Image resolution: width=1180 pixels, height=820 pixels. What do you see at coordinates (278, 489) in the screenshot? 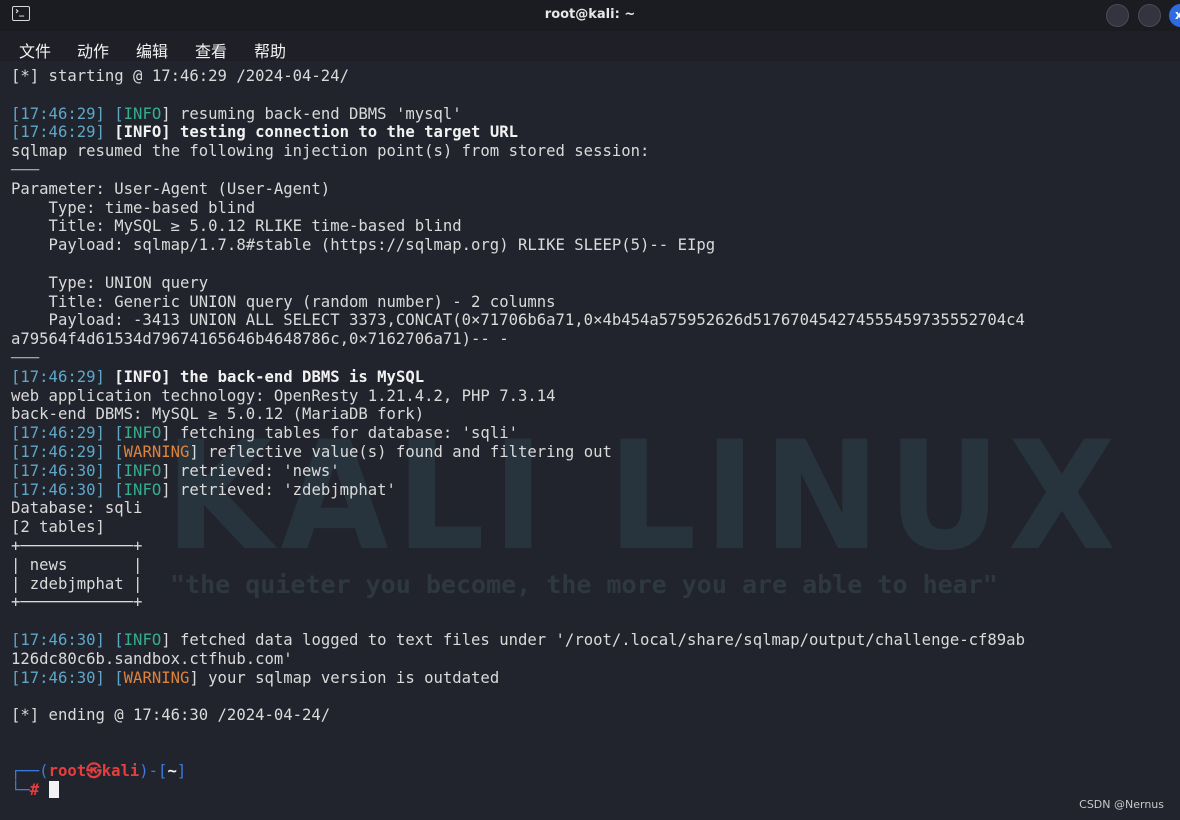
I see `terminal-text-segment: ] retrieved: 'zdebjmphat'` at bounding box center [278, 489].